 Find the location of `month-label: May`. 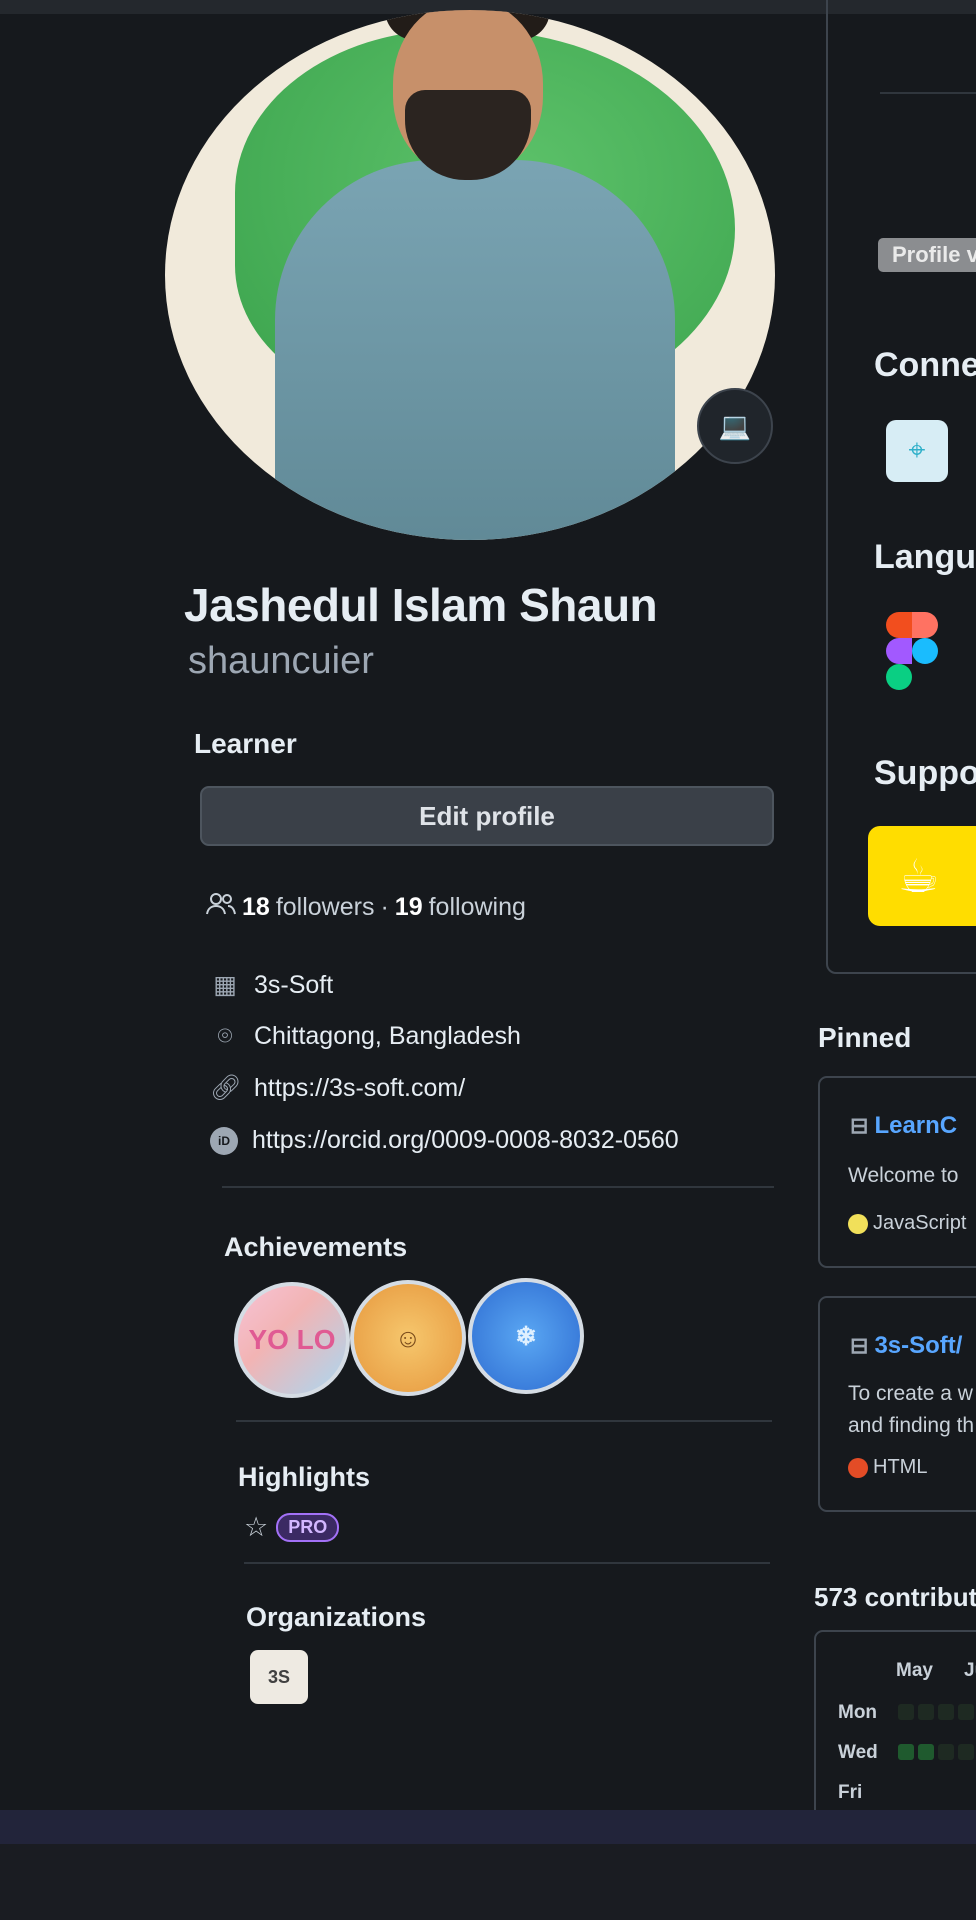

month-label: May is located at coordinates (914, 1670).